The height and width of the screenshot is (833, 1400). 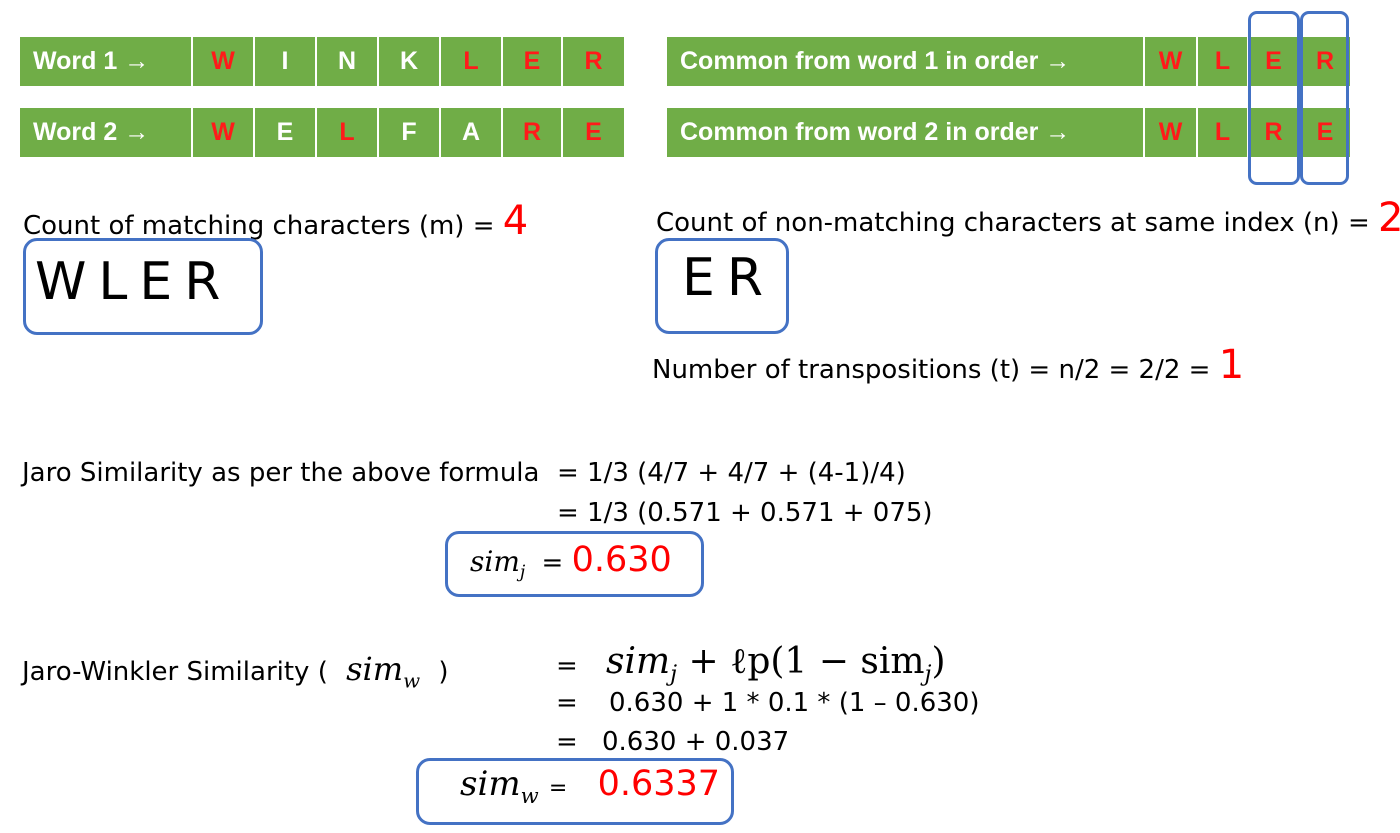 What do you see at coordinates (745, 513) in the screenshot?
I see `jaro-line2: = 1/3 (0.571 + 0.571 + 075)` at bounding box center [745, 513].